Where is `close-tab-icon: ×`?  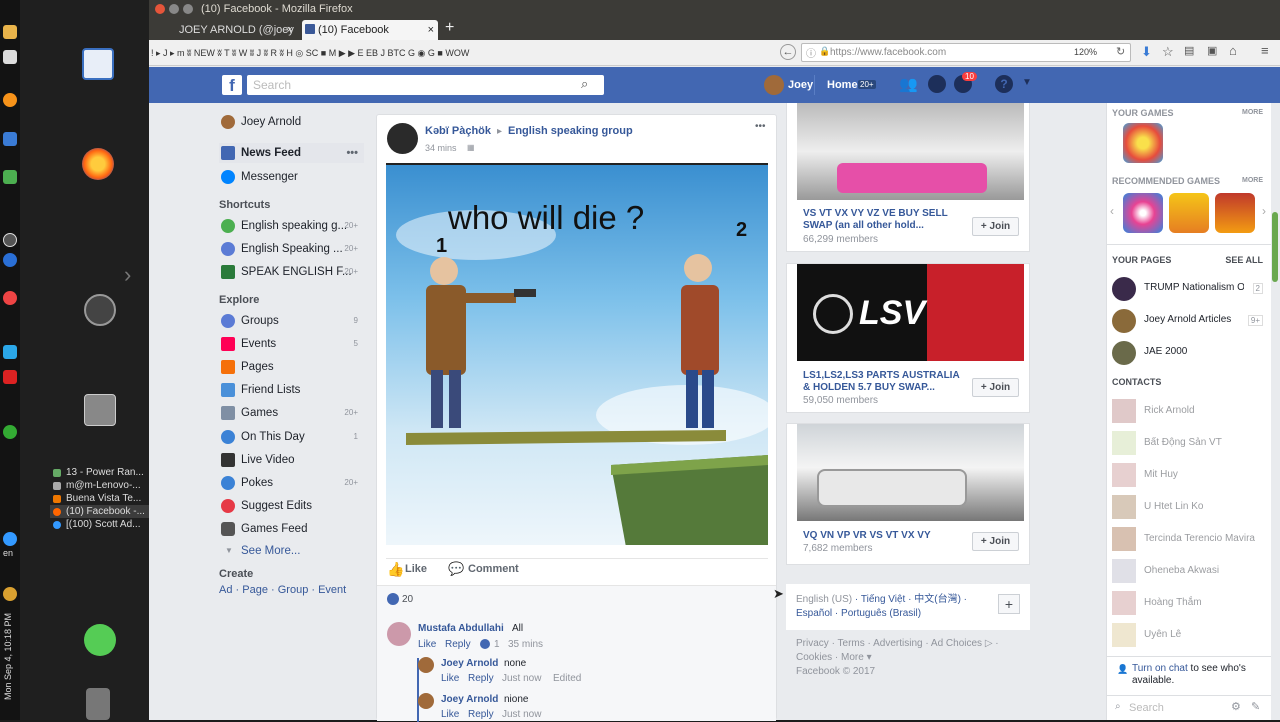 close-tab-icon: × is located at coordinates (290, 30).